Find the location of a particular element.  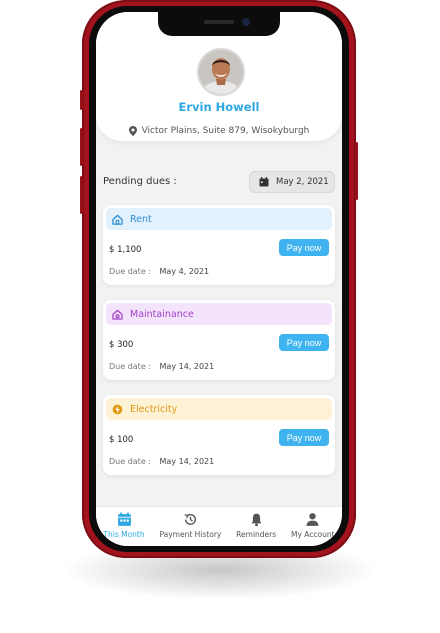

speaker-grille is located at coordinates (219, 22).